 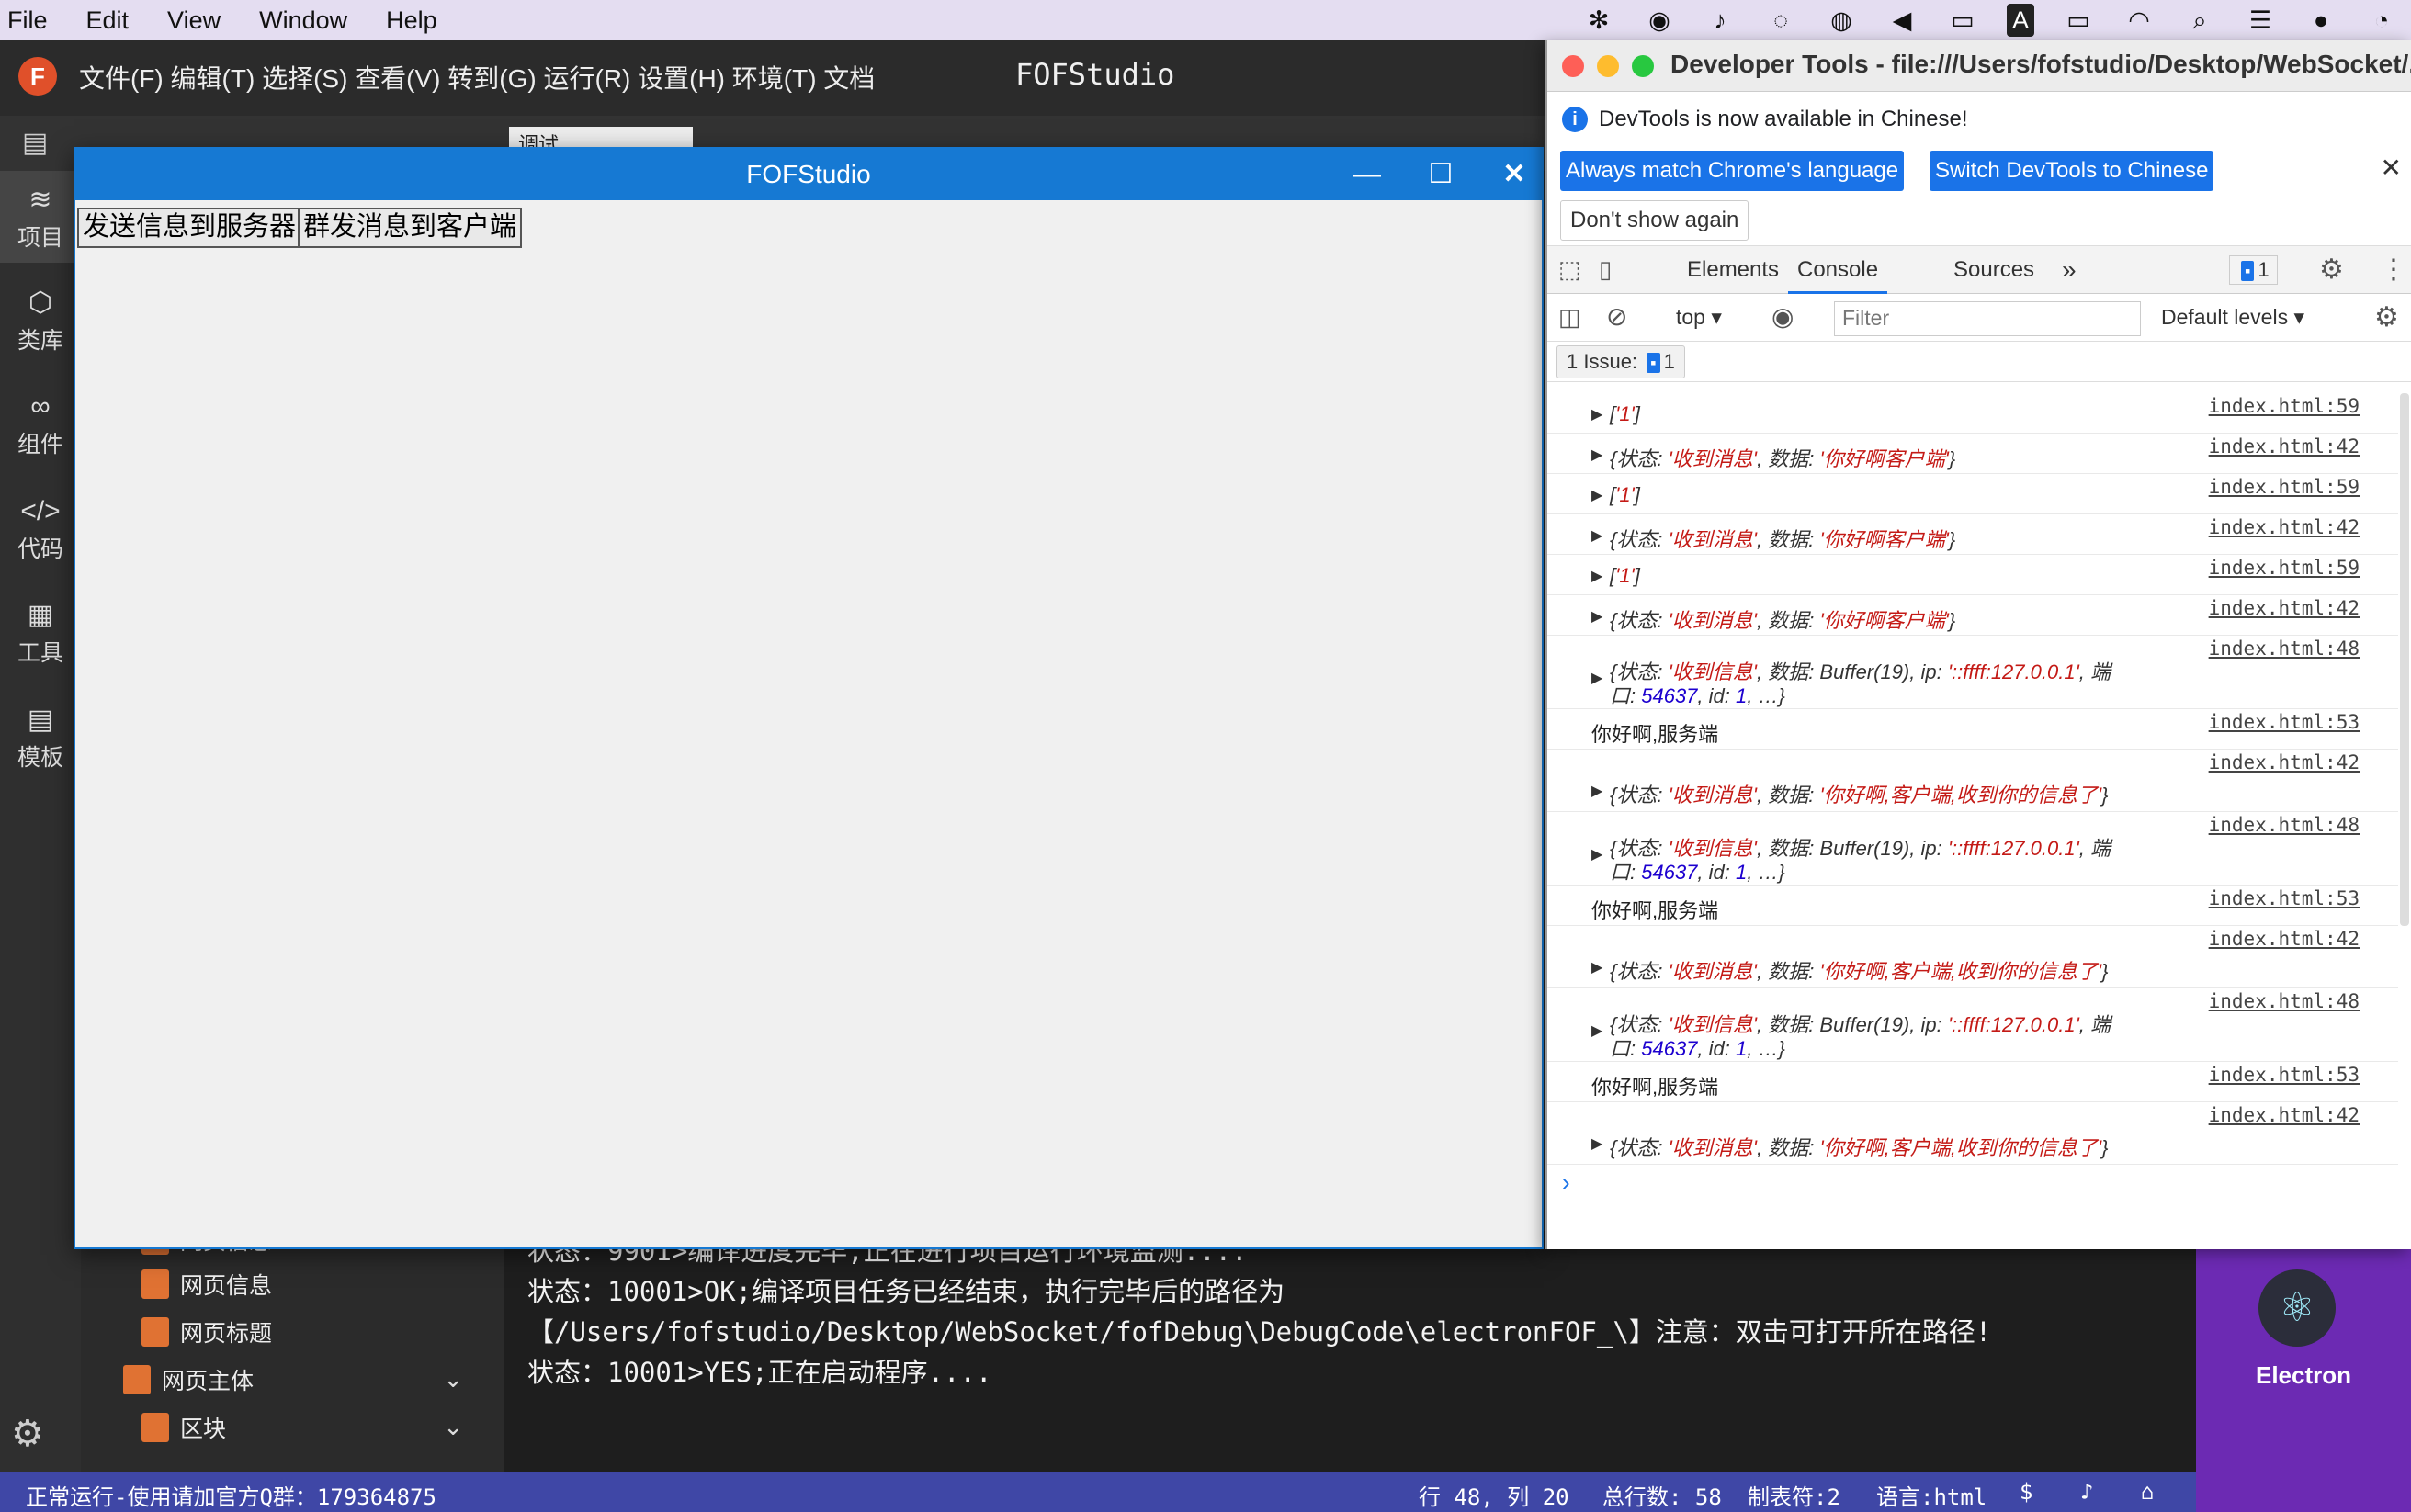 I want to click on sidebar-icon: ◫, so click(x=1570, y=317).